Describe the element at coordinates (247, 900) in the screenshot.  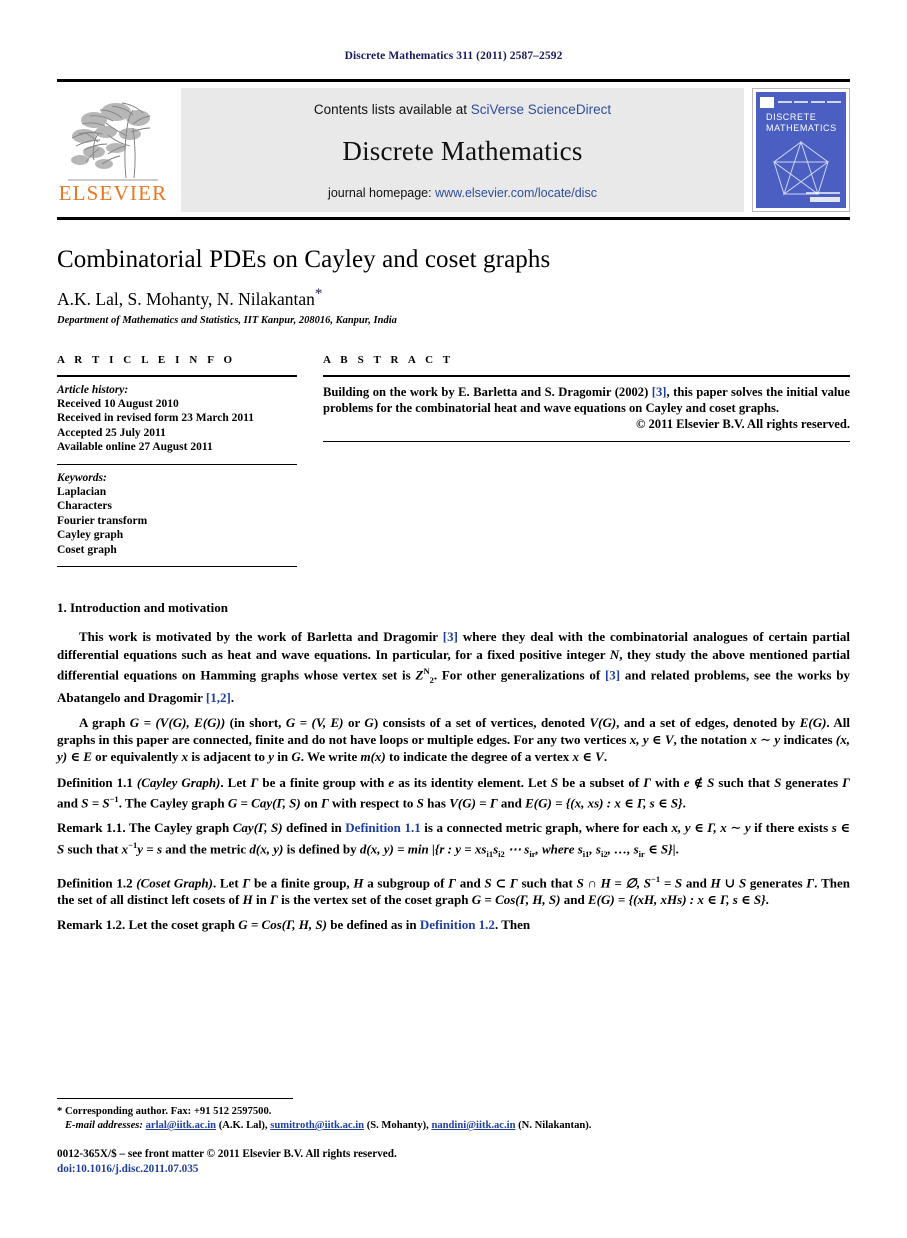
I see `d12-g8: H` at that location.